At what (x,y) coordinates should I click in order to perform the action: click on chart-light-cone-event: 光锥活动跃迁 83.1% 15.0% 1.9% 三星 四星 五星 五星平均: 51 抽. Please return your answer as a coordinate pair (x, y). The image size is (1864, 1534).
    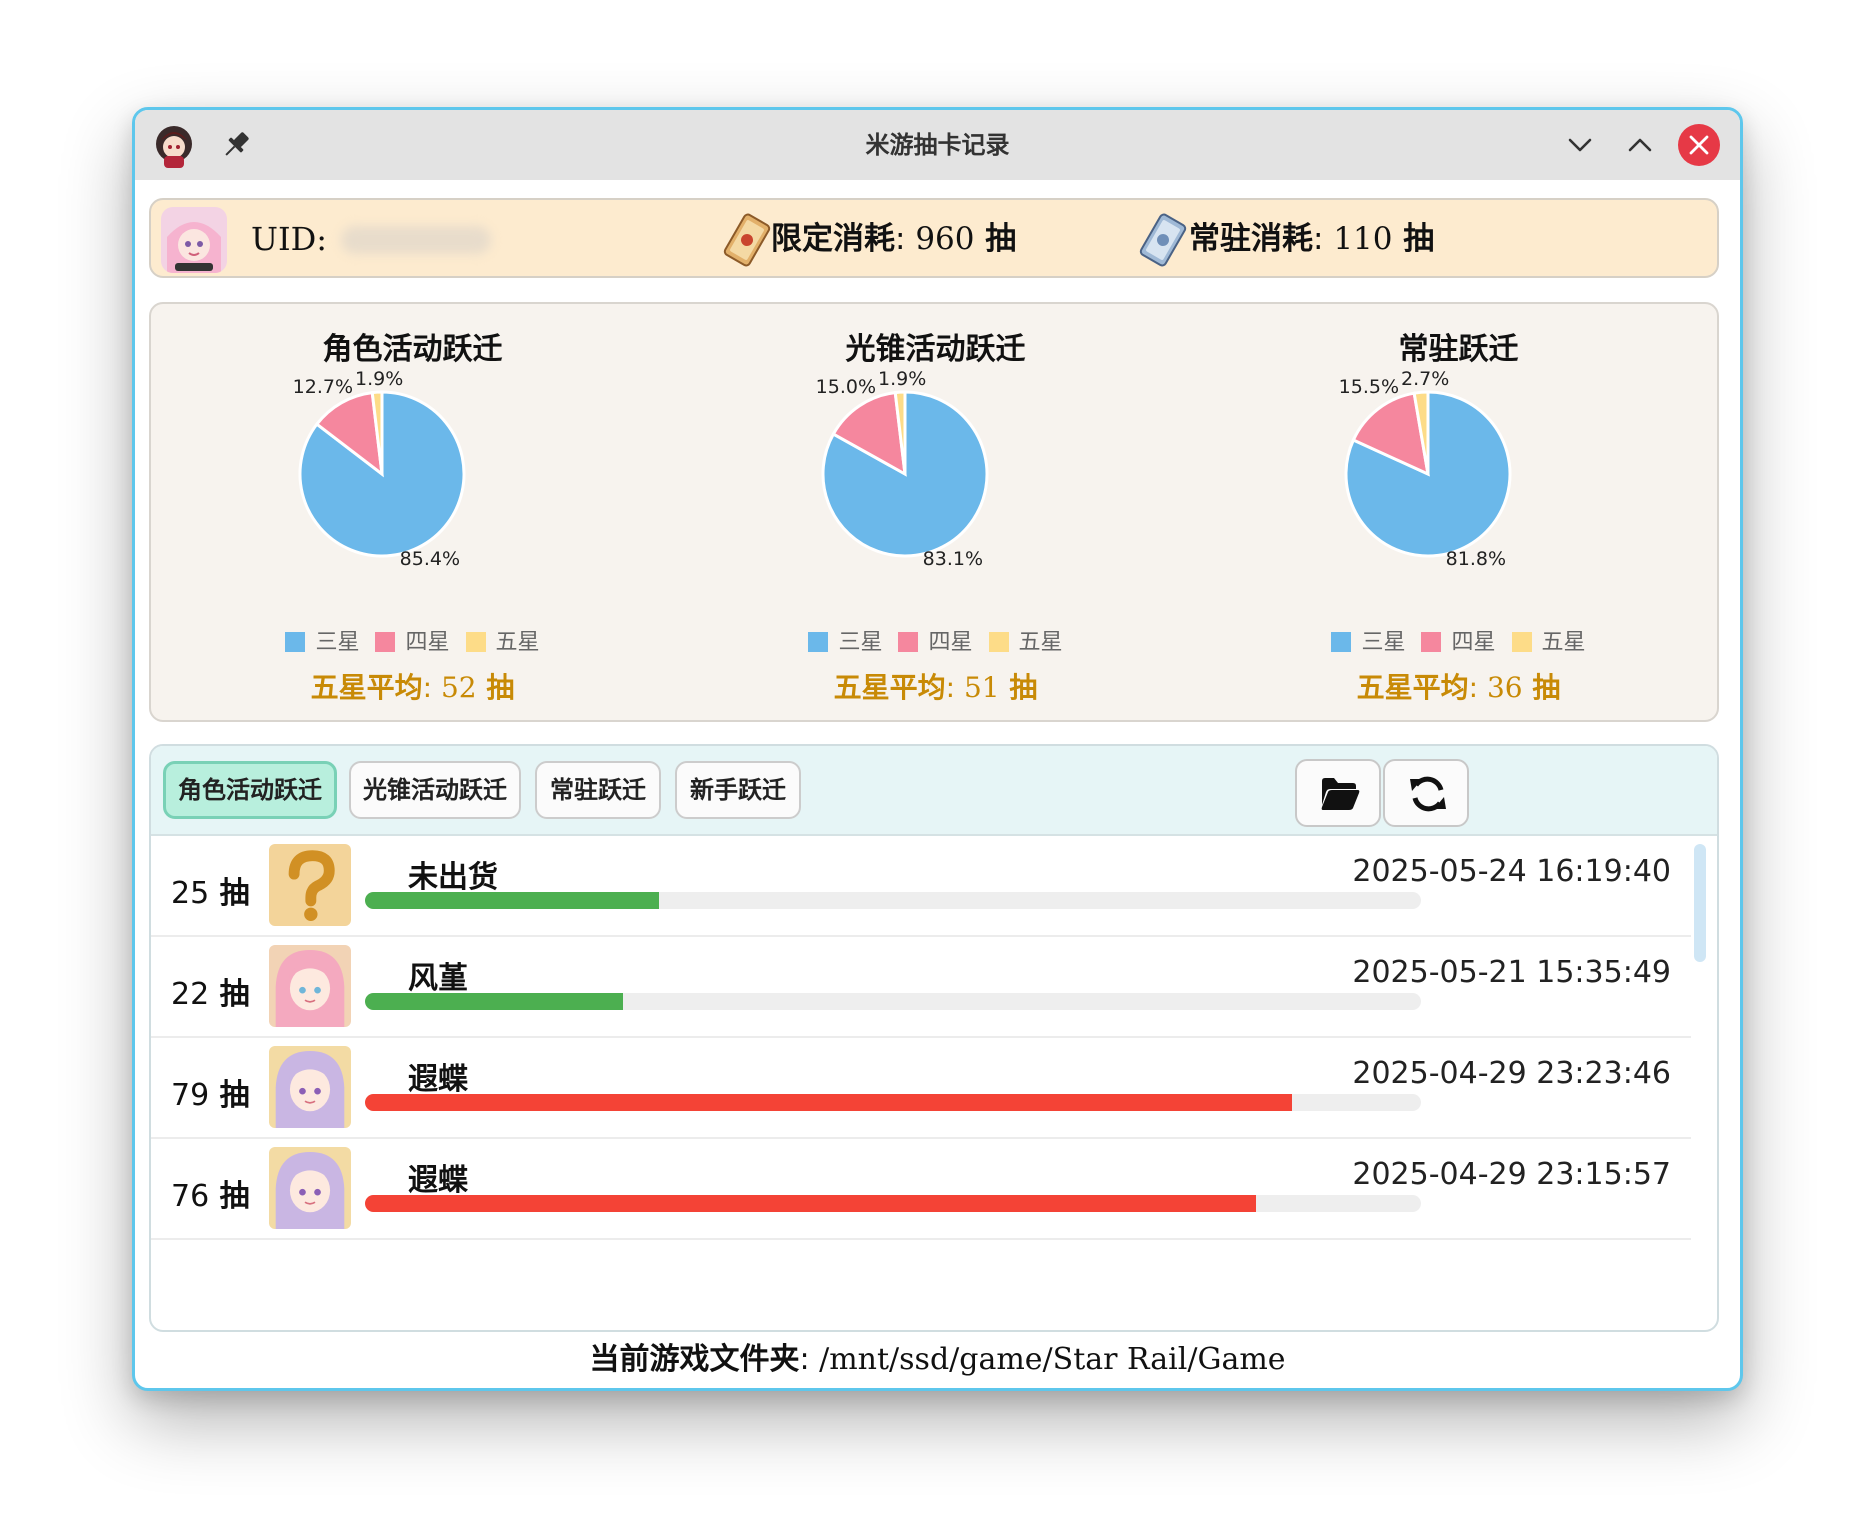
    Looking at the image, I should click on (935, 512).